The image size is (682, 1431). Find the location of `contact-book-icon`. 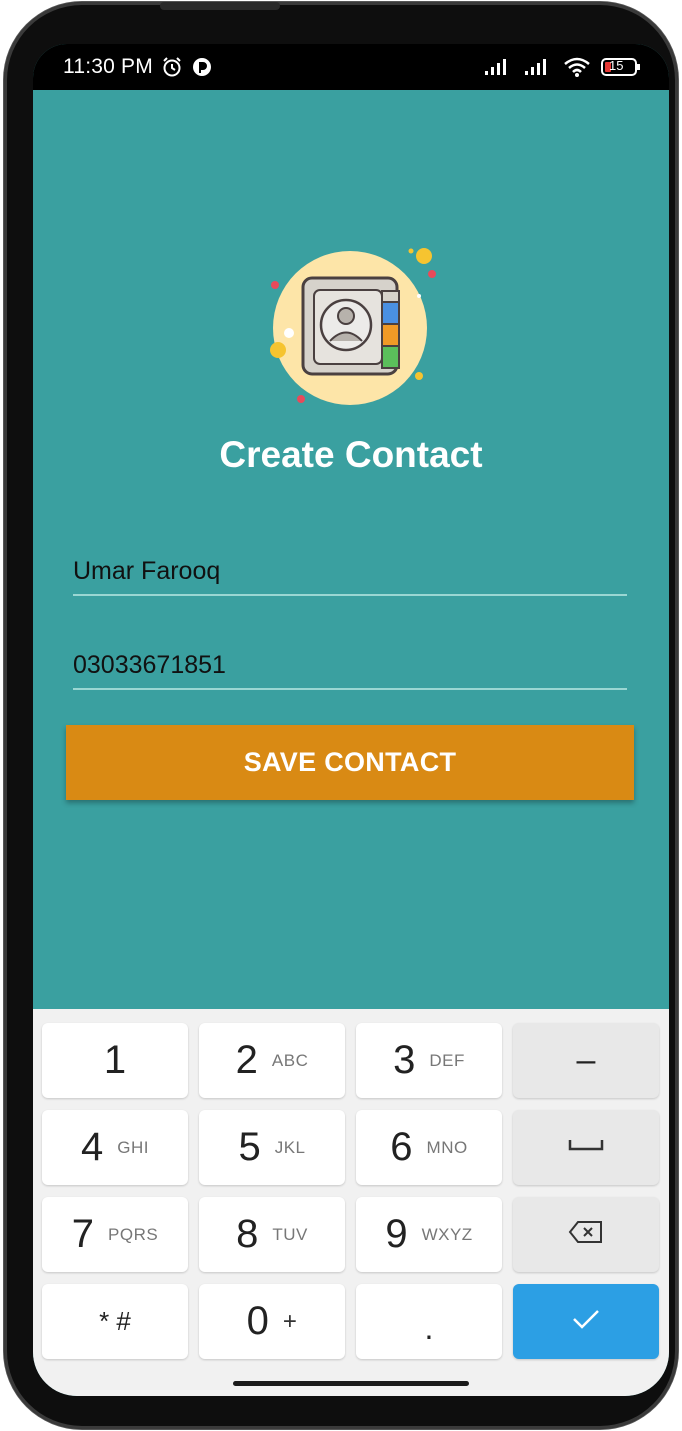

contact-book-icon is located at coordinates (351, 325).